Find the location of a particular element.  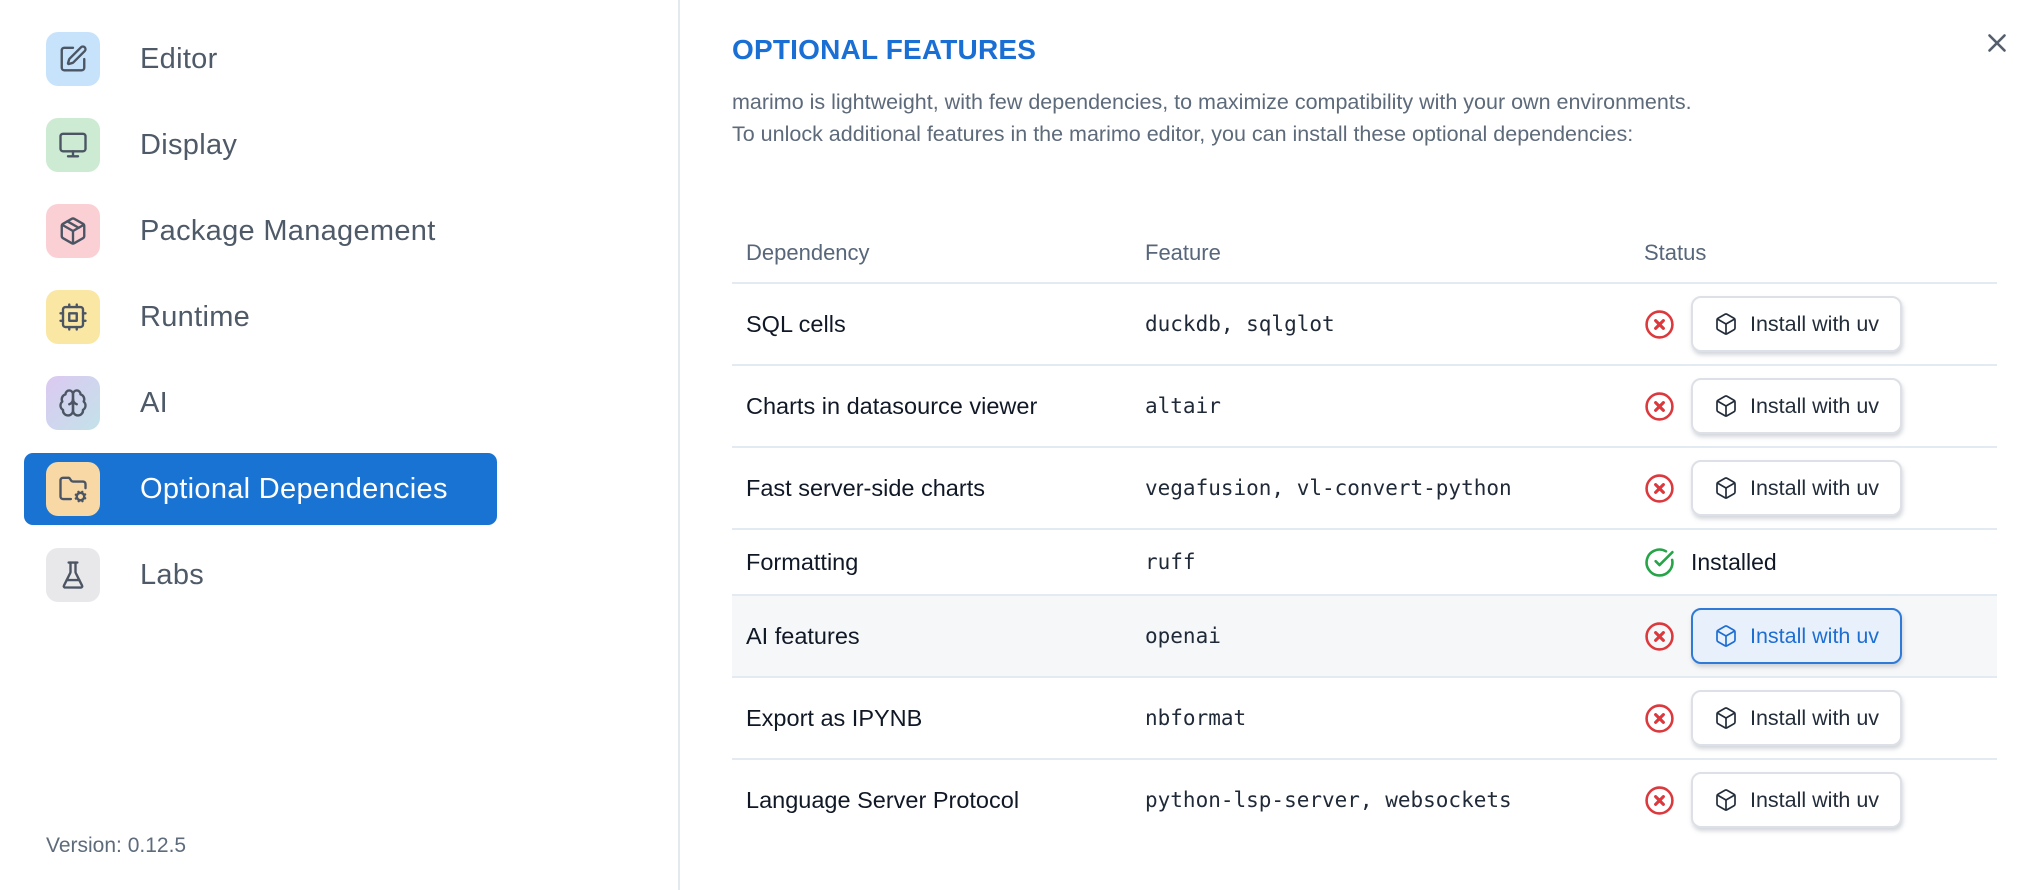

feature-packages: python-lsp-server, websockets is located at coordinates (1328, 800).